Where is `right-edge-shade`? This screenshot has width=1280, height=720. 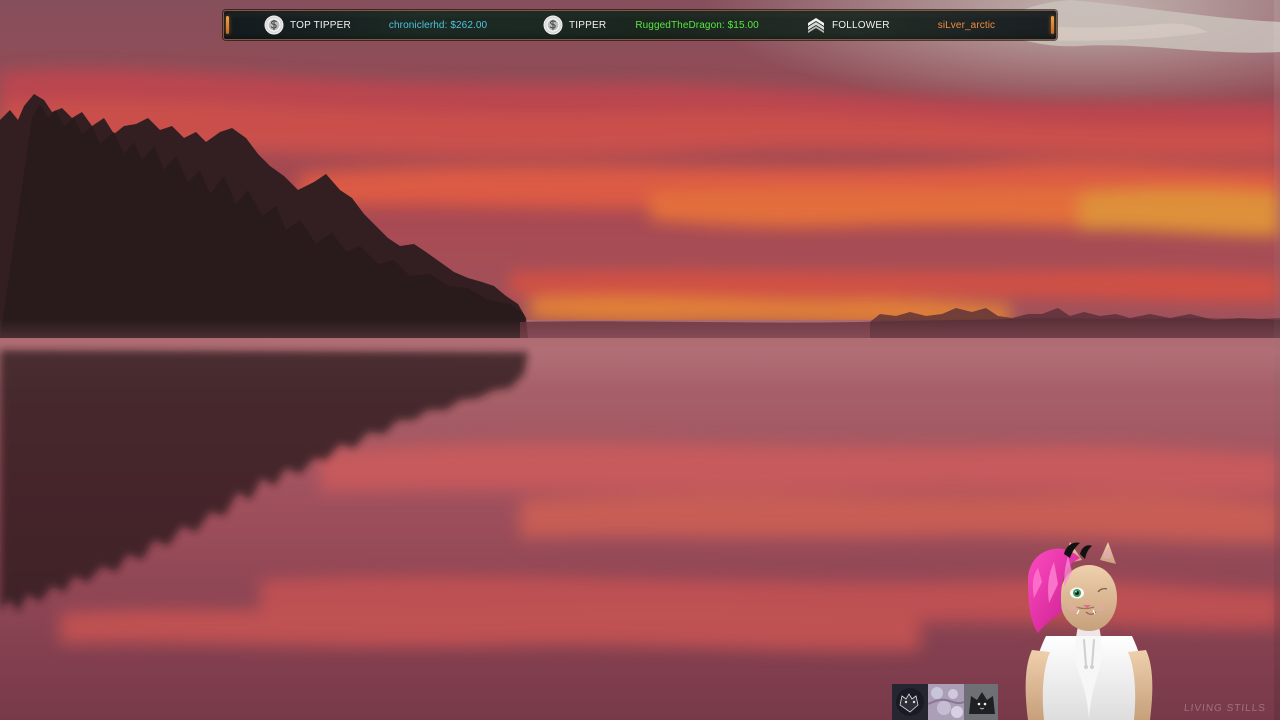
right-edge-shade is located at coordinates (1277, 360).